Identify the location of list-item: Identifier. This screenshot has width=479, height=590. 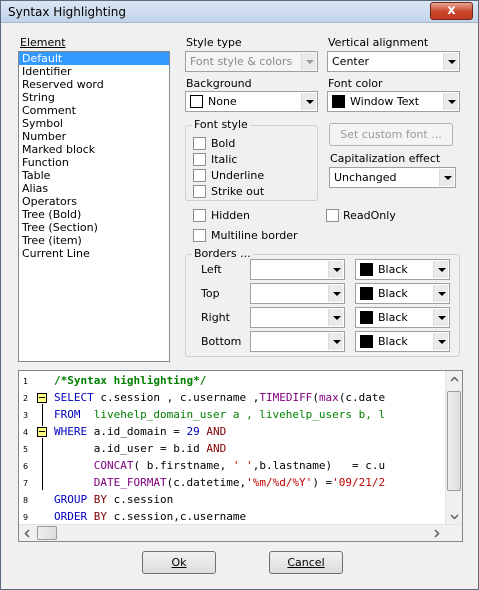
(94, 71).